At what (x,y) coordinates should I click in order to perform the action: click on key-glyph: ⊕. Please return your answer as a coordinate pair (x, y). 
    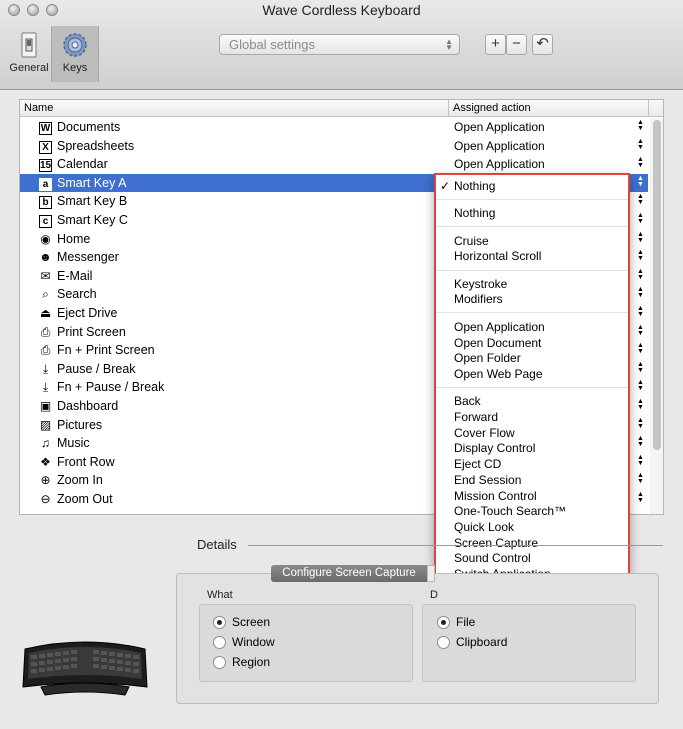
    Looking at the image, I should click on (45, 480).